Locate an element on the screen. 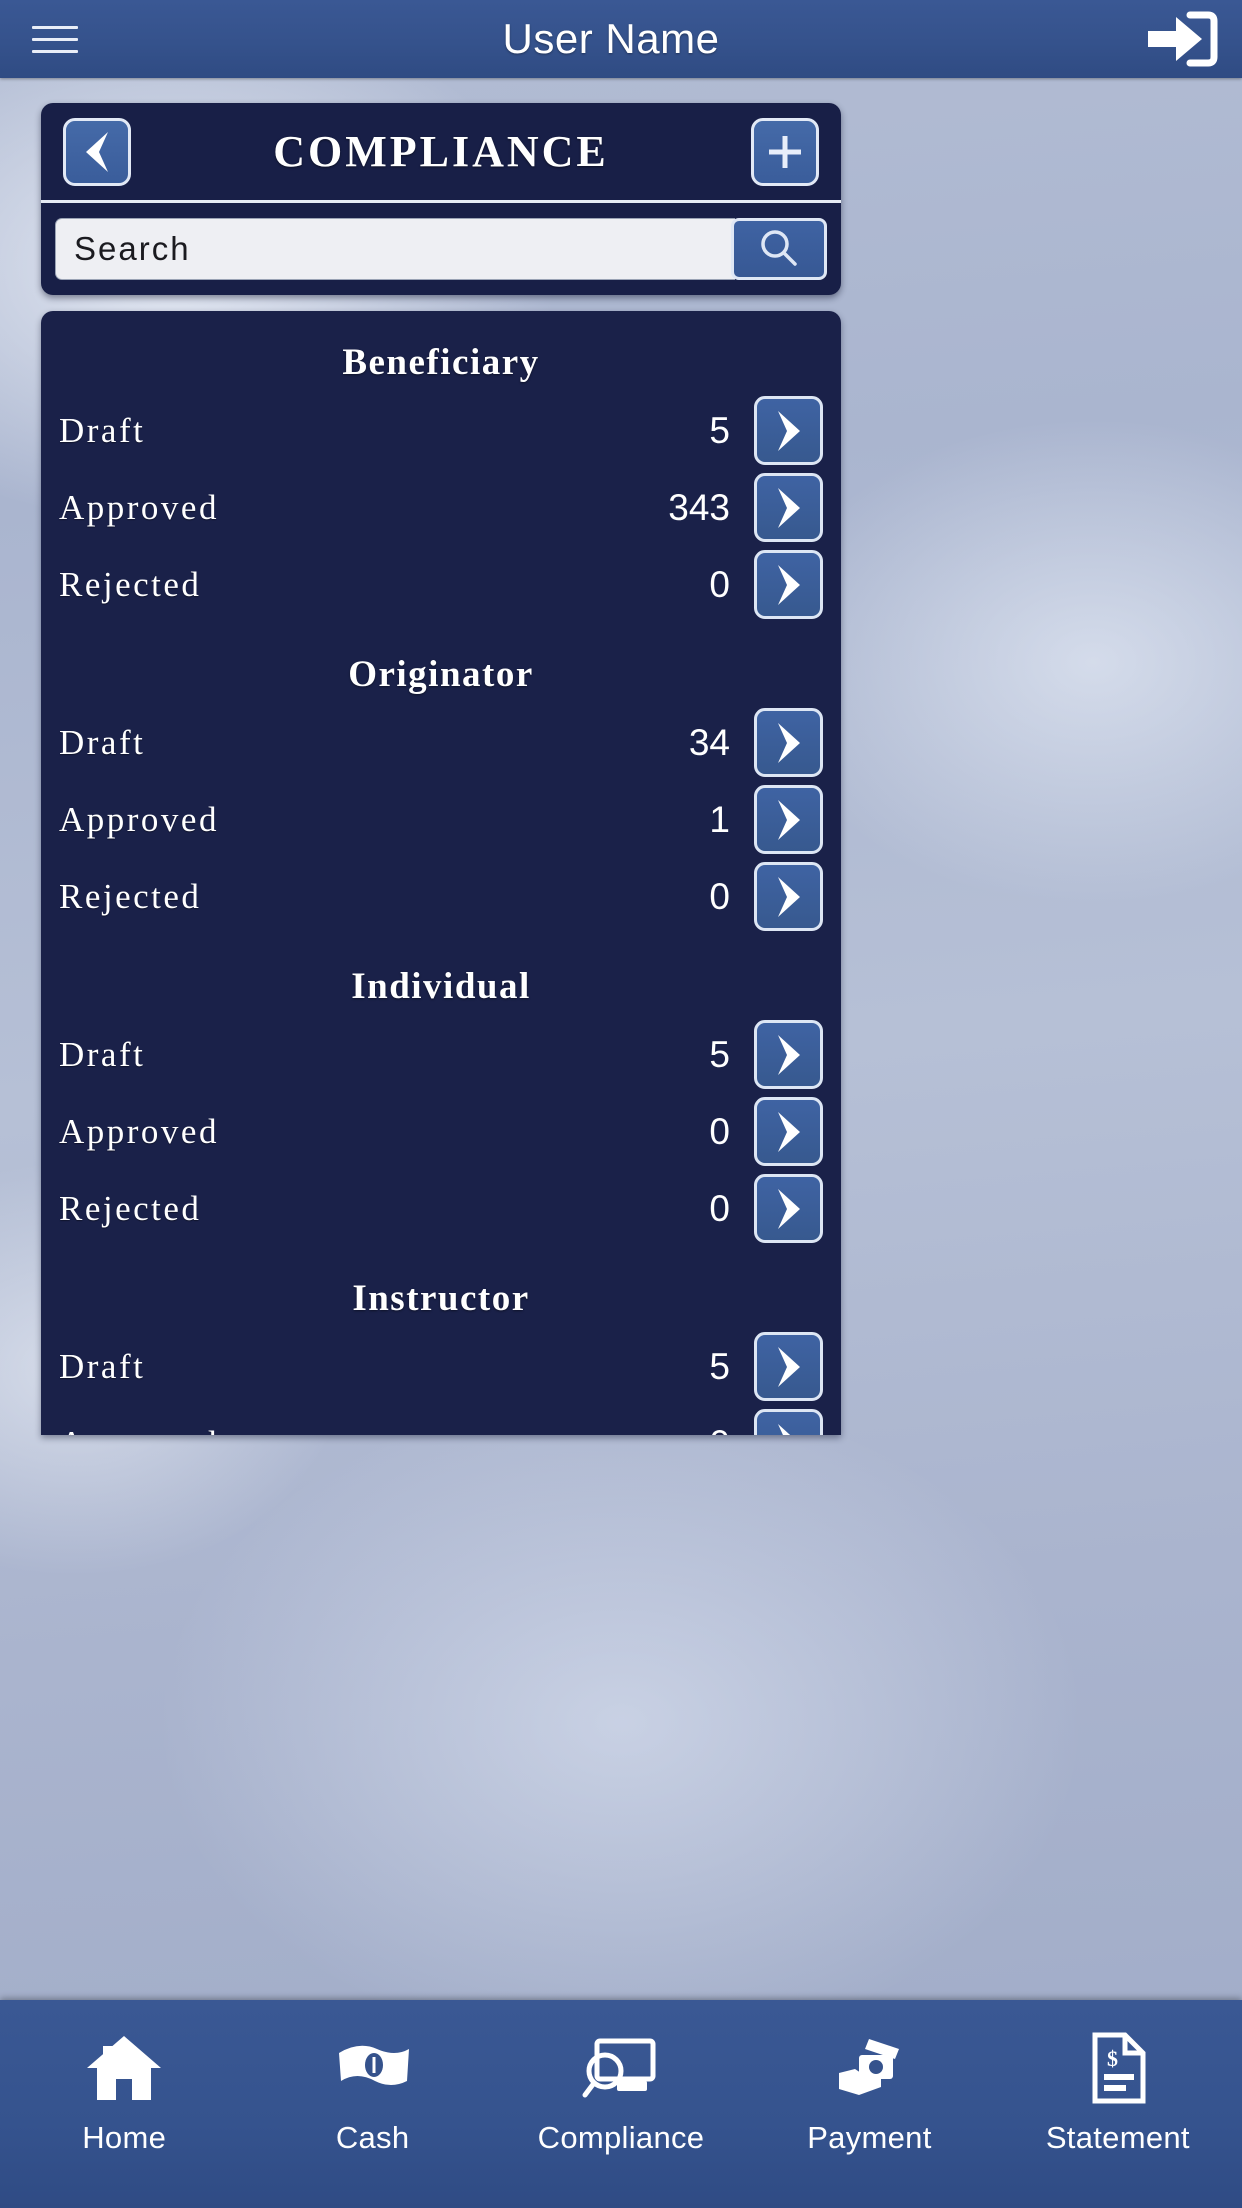  nav-label-payment: Payment is located at coordinates (869, 2137).